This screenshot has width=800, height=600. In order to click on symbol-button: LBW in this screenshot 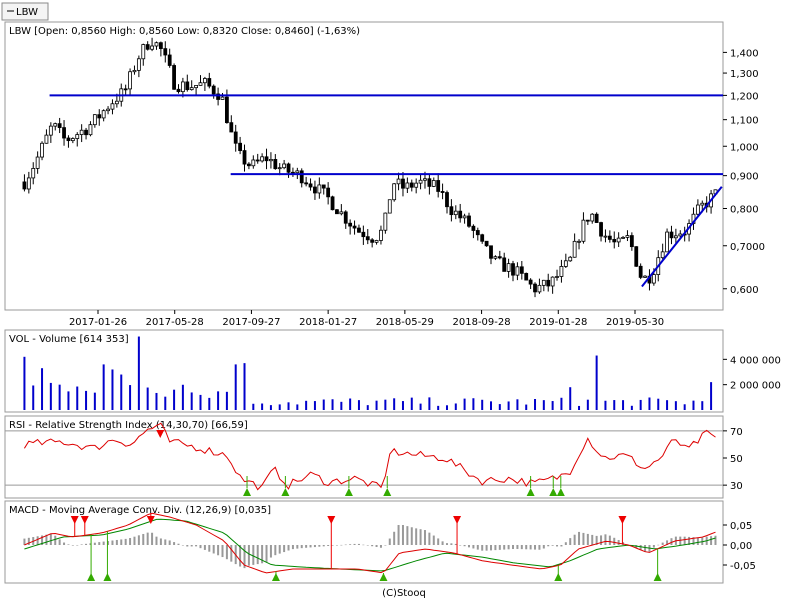, I will do `click(25, 11)`.